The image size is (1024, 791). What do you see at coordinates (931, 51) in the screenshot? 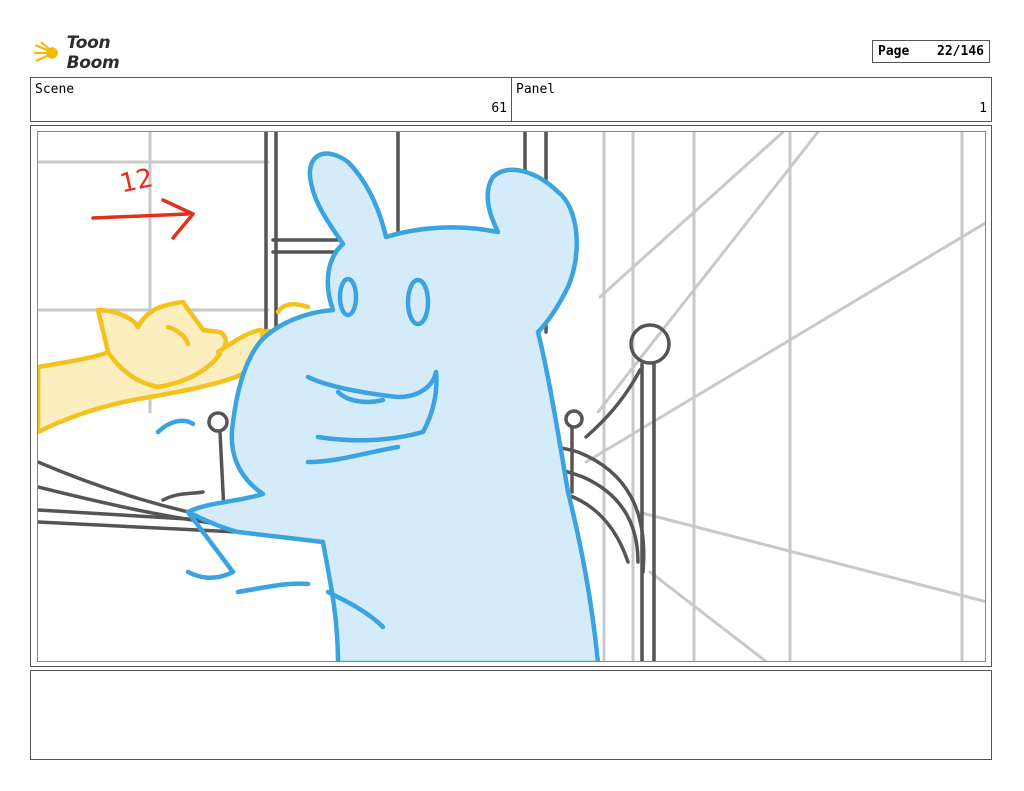
I see `page-indicator: Page 22/146` at bounding box center [931, 51].